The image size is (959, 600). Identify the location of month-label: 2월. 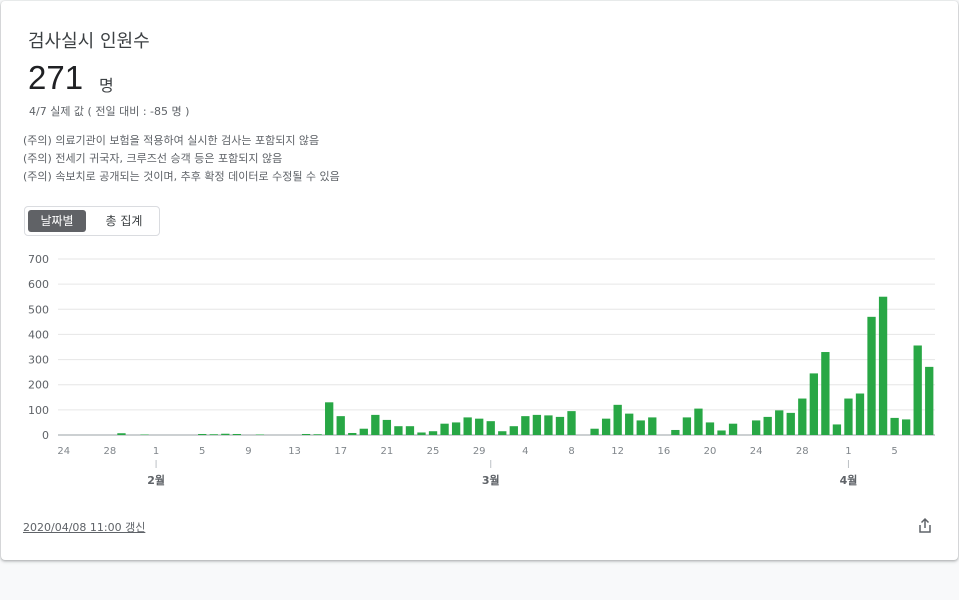
(156, 480).